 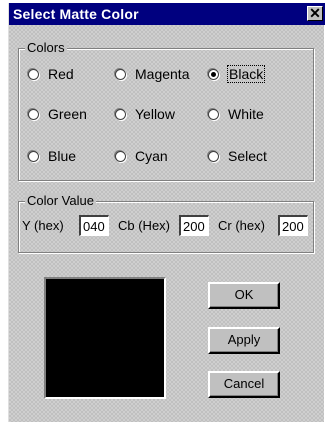 What do you see at coordinates (244, 384) in the screenshot?
I see `cancel-button: Cancel` at bounding box center [244, 384].